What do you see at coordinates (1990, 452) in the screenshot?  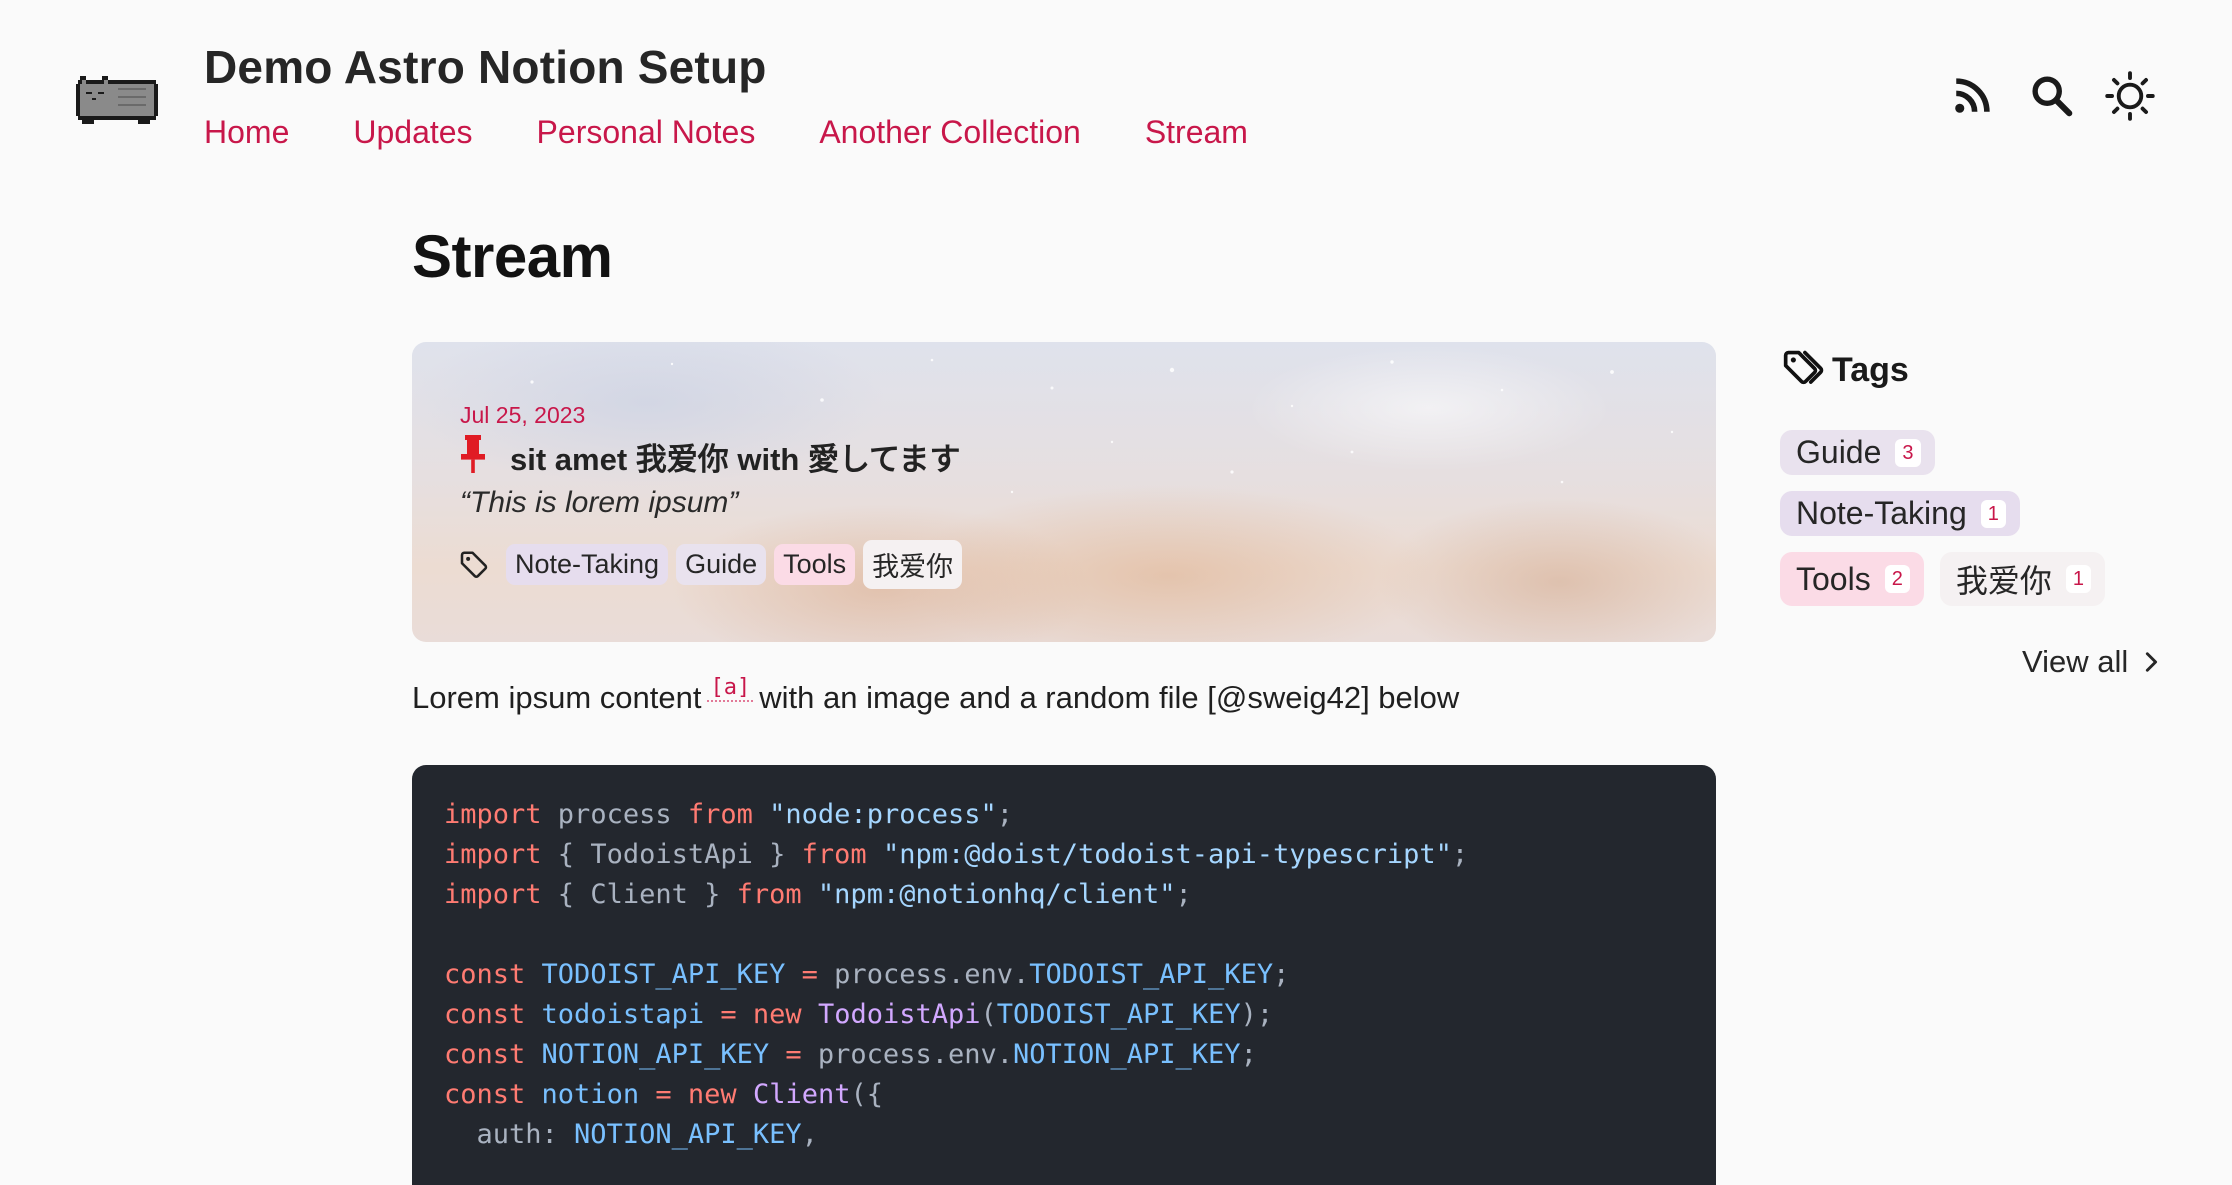 I see `tag-row: Guide 3` at bounding box center [1990, 452].